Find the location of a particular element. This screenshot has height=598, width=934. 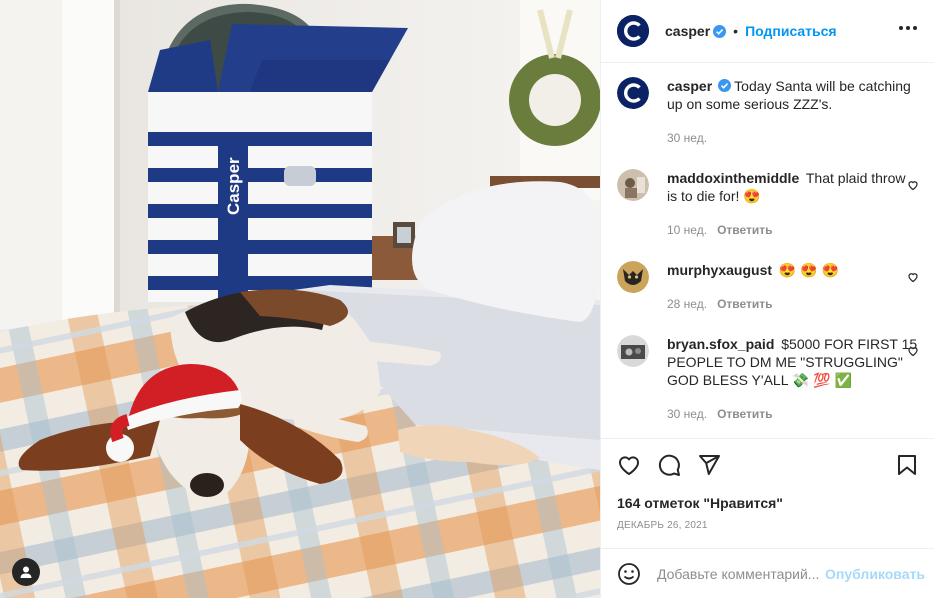

comment-text: 😍 😍 😍 is located at coordinates (808, 270).